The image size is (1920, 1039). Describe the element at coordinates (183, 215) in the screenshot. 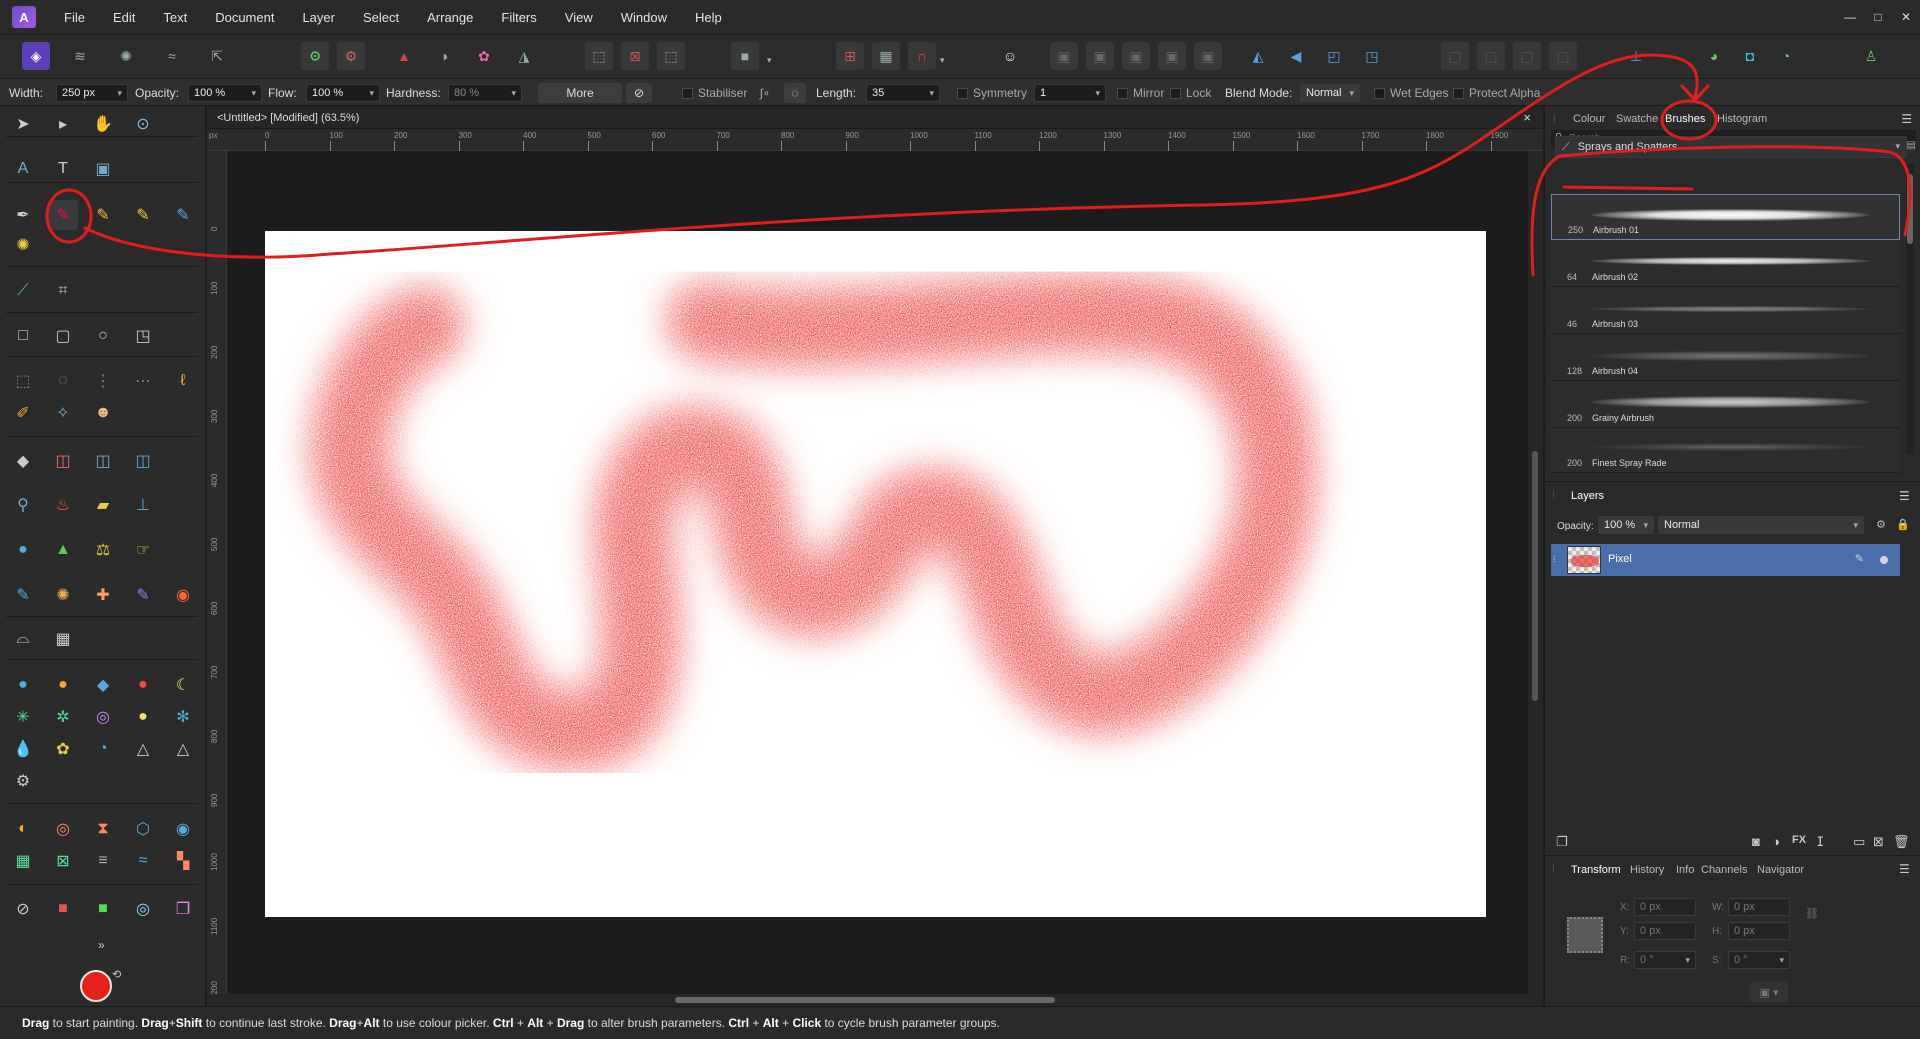

I see `mixer-brush-tool-icon: ✎` at that location.